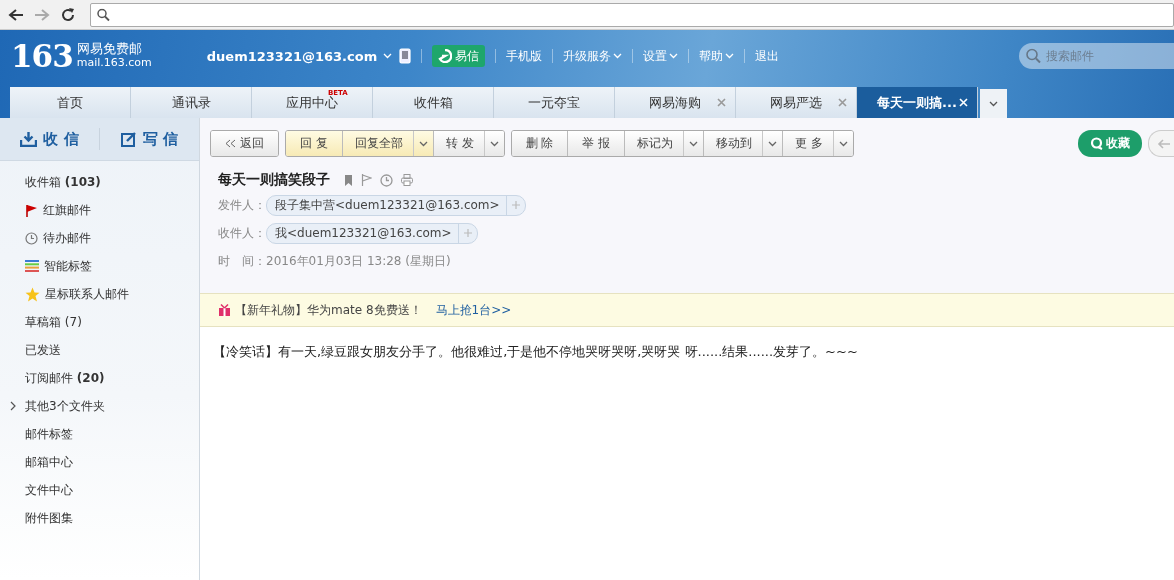 The image size is (1174, 580). What do you see at coordinates (65, 378) in the screenshot?
I see `folder-link: 订阅邮件 (20)` at bounding box center [65, 378].